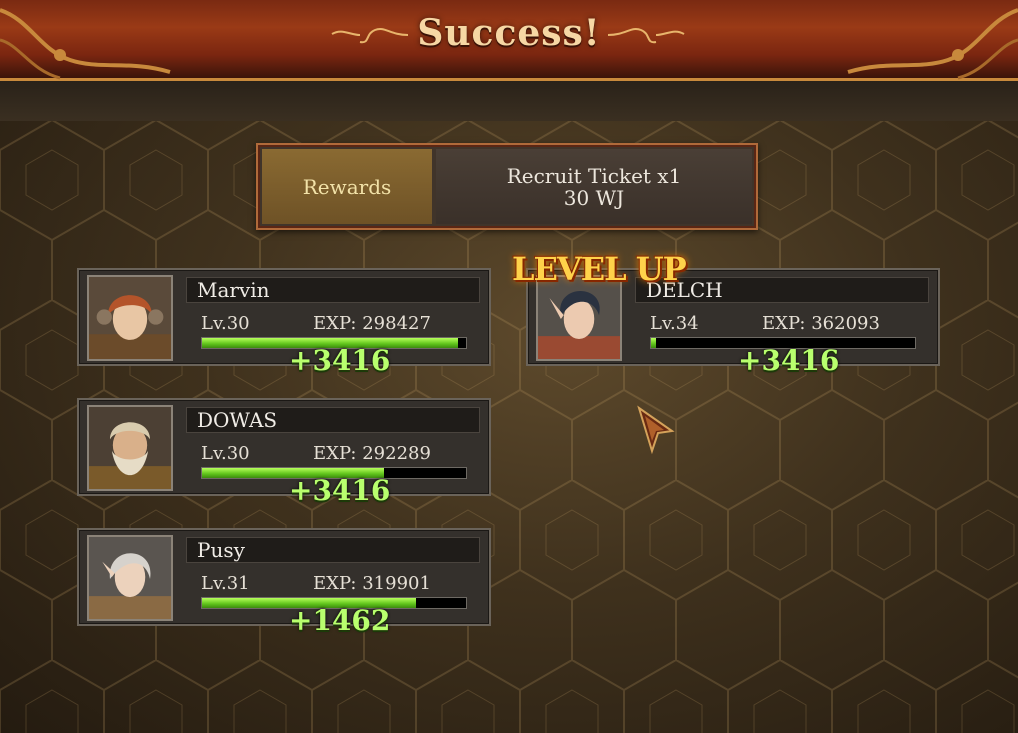 This screenshot has height=733, width=1018. What do you see at coordinates (594, 197) in the screenshot?
I see `reward-item-currency: 30 WJ` at bounding box center [594, 197].